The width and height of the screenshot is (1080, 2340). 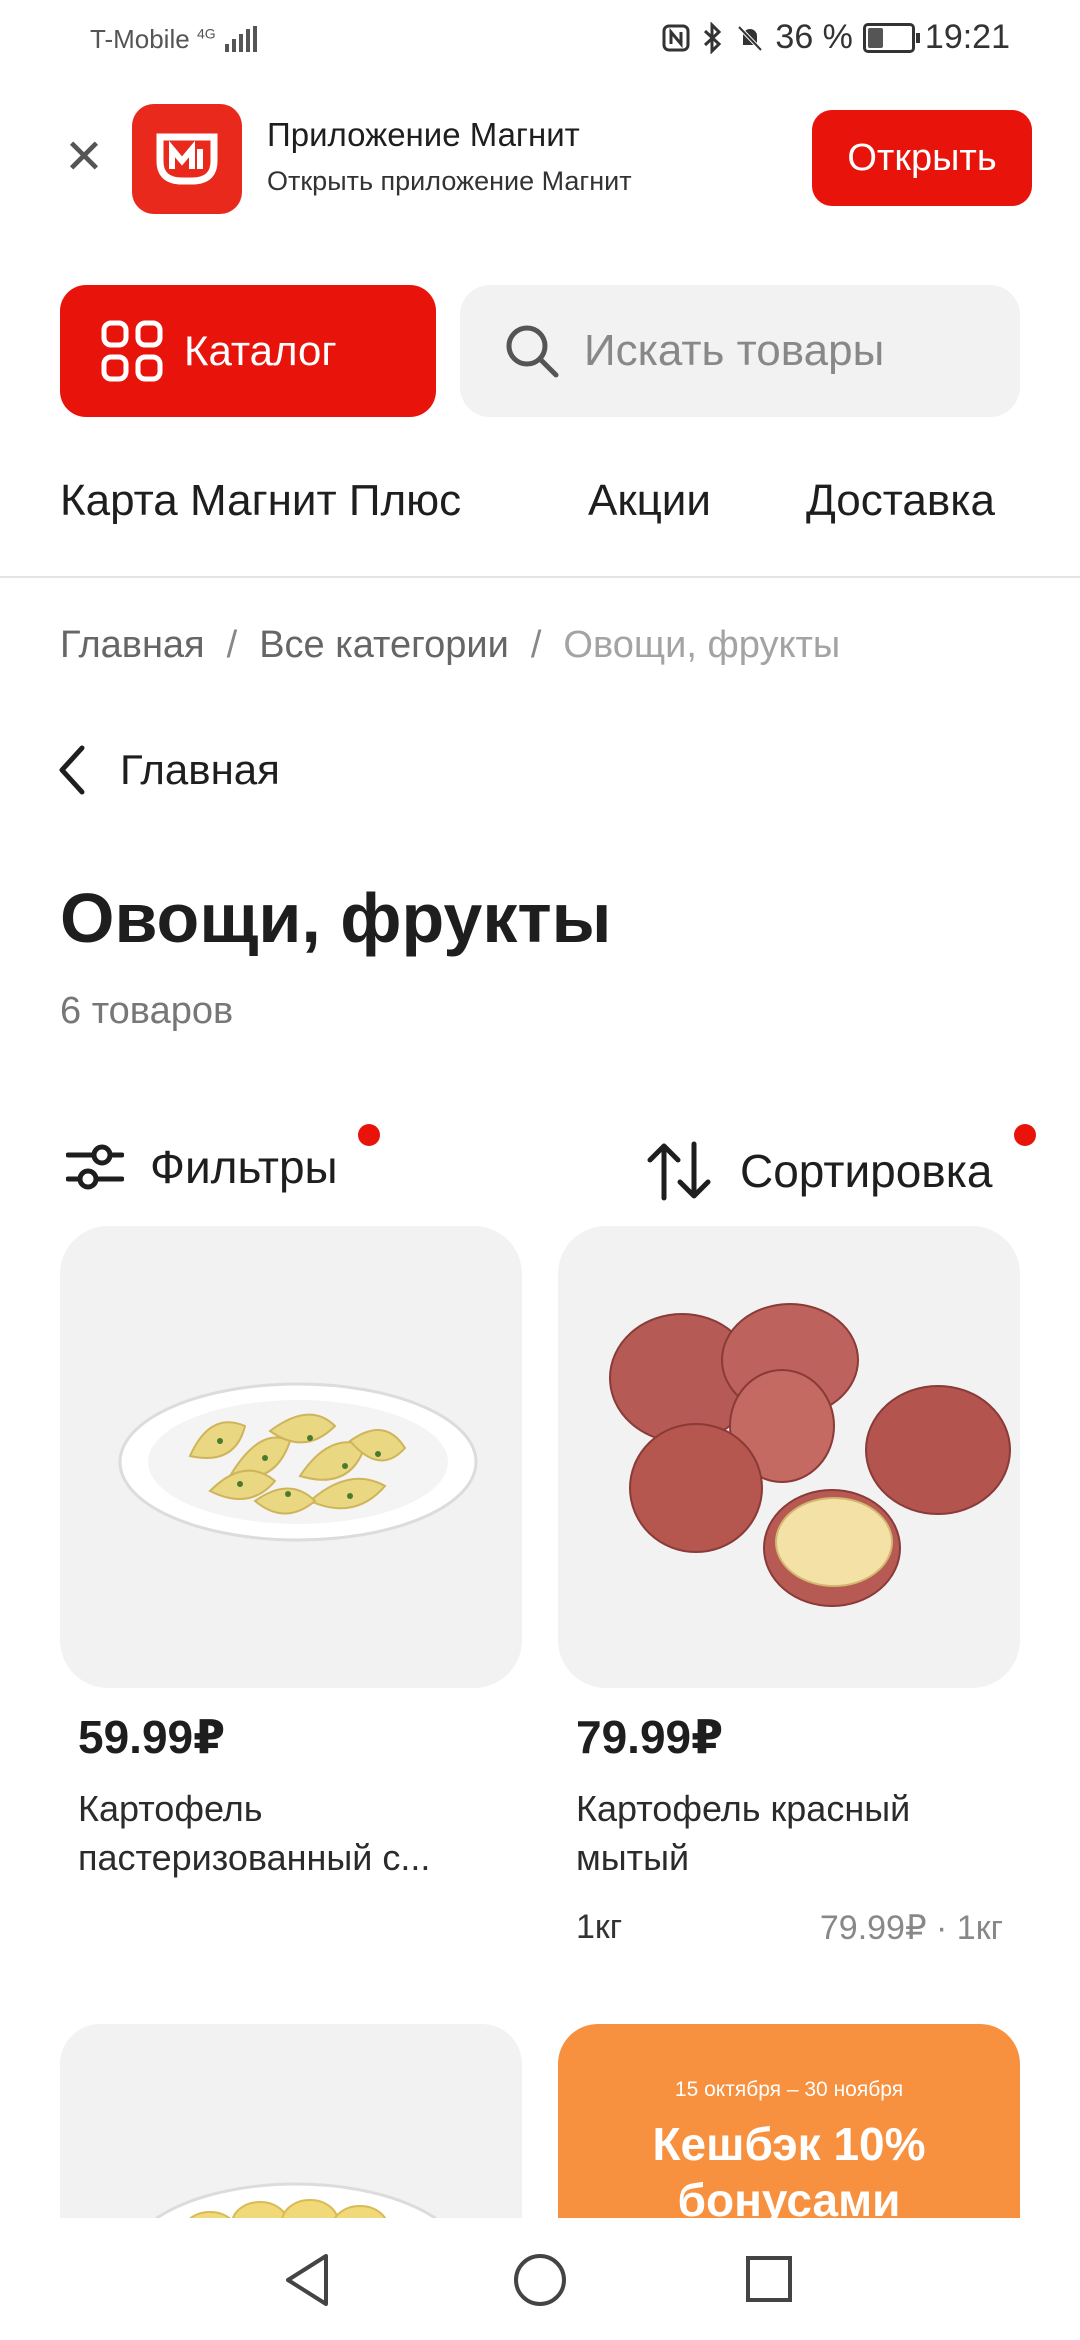 What do you see at coordinates (769, 2279) in the screenshot?
I see `recents-square-icon` at bounding box center [769, 2279].